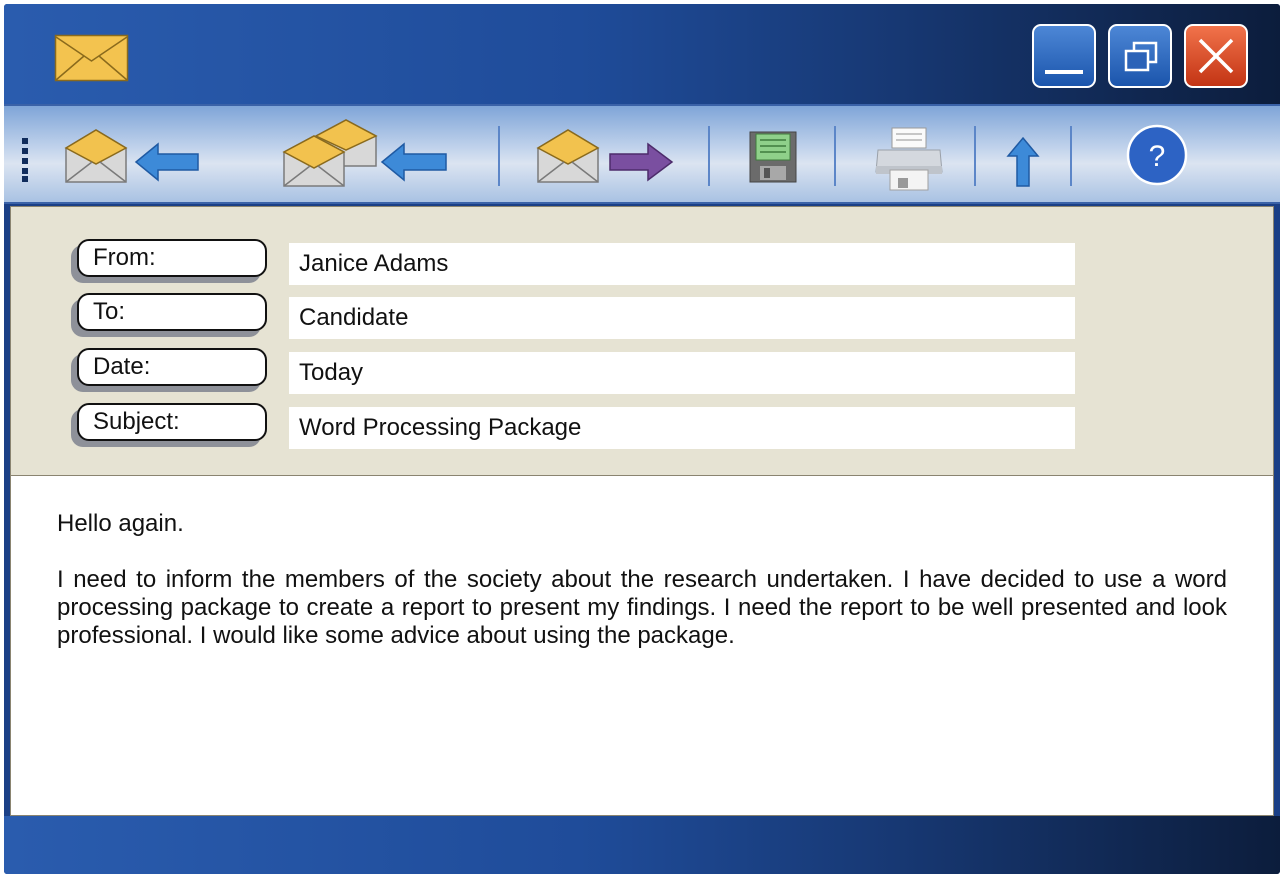 The width and height of the screenshot is (1285, 878). I want to click on from-row: From: Janice Adams, so click(643, 261).